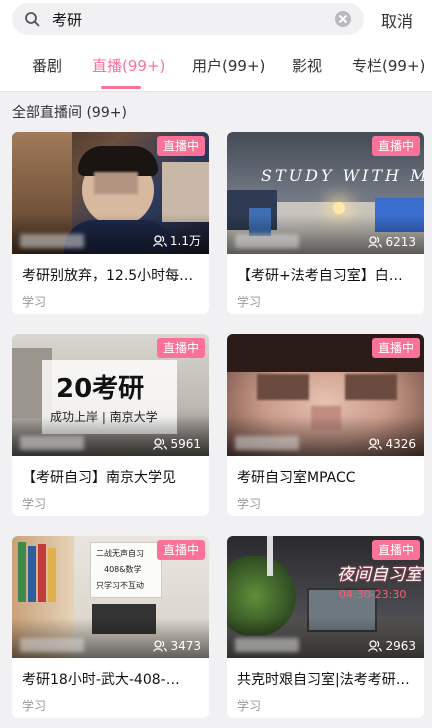 The image size is (432, 728). I want to click on card-title: 考研自习室MPACC, so click(296, 478).